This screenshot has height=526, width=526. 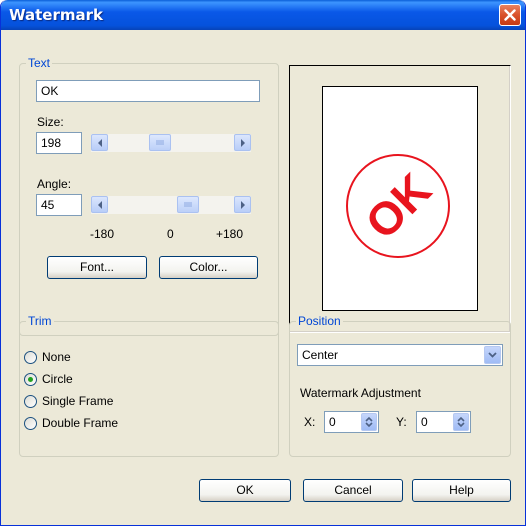 I want to click on y-value: 0, so click(x=424, y=422).